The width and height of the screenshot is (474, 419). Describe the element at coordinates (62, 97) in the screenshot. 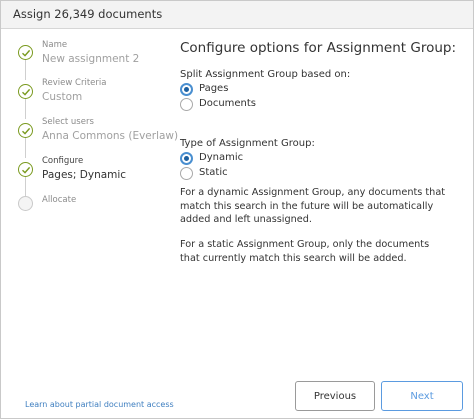

I see `step-review-criteria-value: Custom` at that location.